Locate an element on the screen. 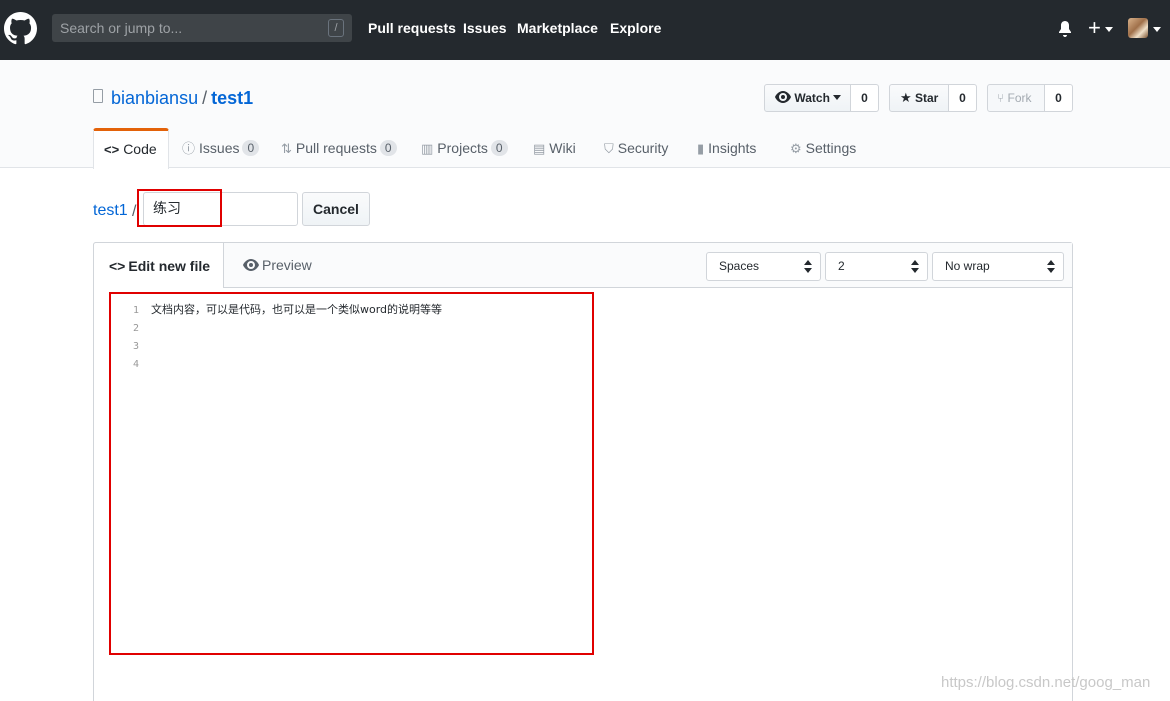 This screenshot has width=1170, height=701. tab-security: ⛉ Security is located at coordinates (636, 148).